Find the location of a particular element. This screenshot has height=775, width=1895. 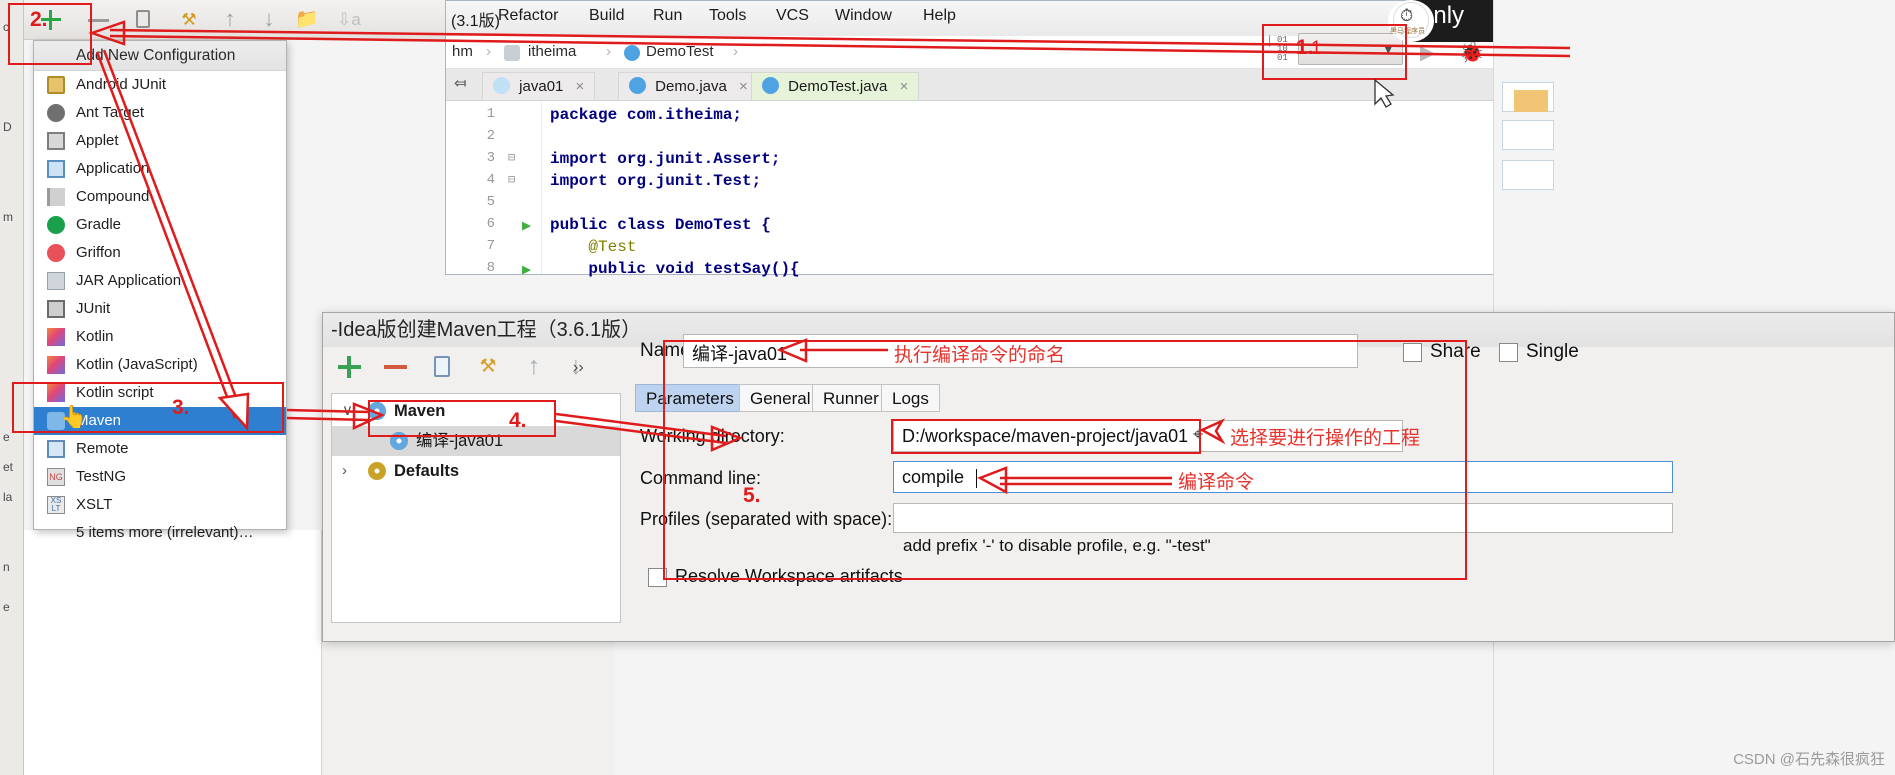

test-class-icon is located at coordinates (770, 85).